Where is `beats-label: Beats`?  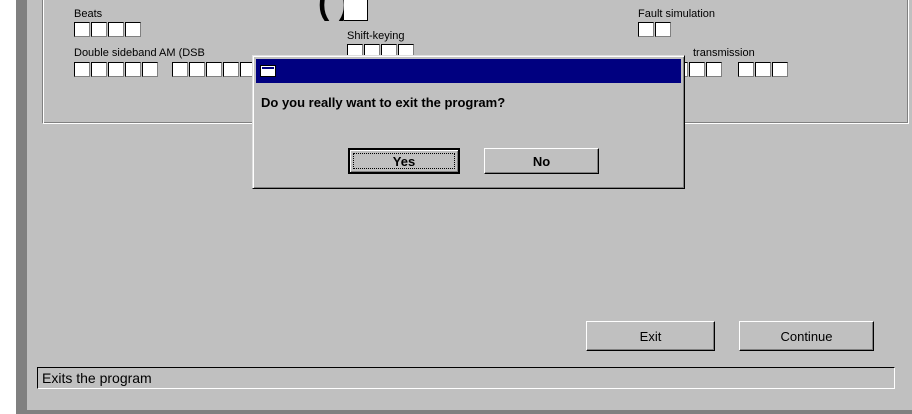
beats-label: Beats is located at coordinates (88, 14).